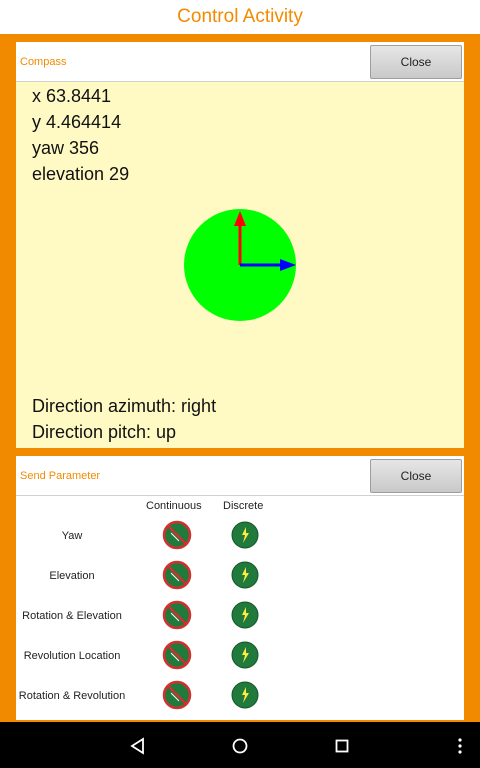 This screenshot has height=768, width=480. I want to click on revolution-location-continuous-disabled-icon, so click(177, 655).